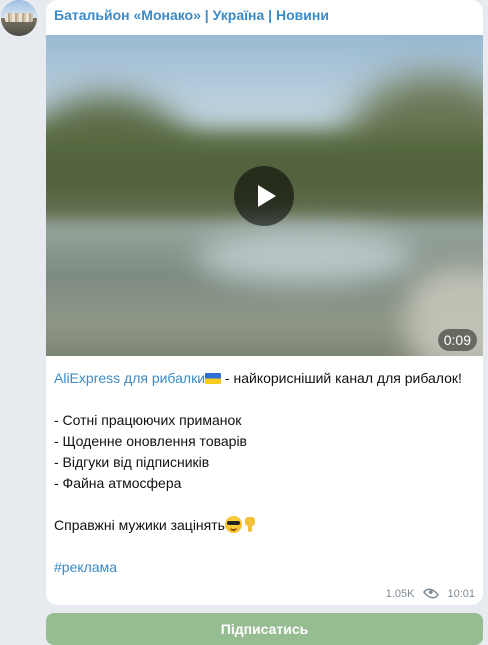 The image size is (488, 645). I want to click on closing-text: Справжні мужики зацінять, so click(139, 525).